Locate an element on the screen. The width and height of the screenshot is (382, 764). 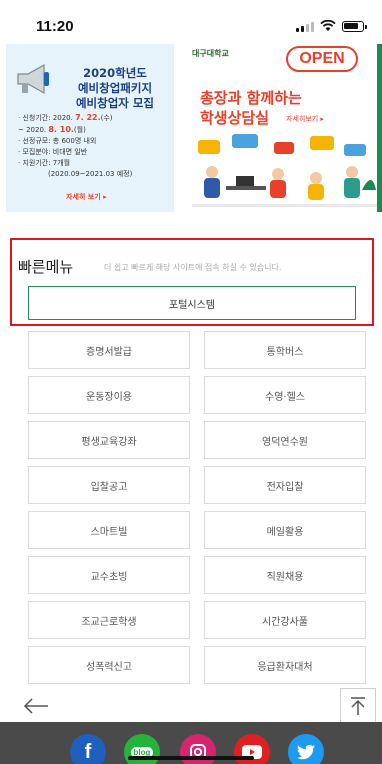
status-time: 11:20 is located at coordinates (55, 26).